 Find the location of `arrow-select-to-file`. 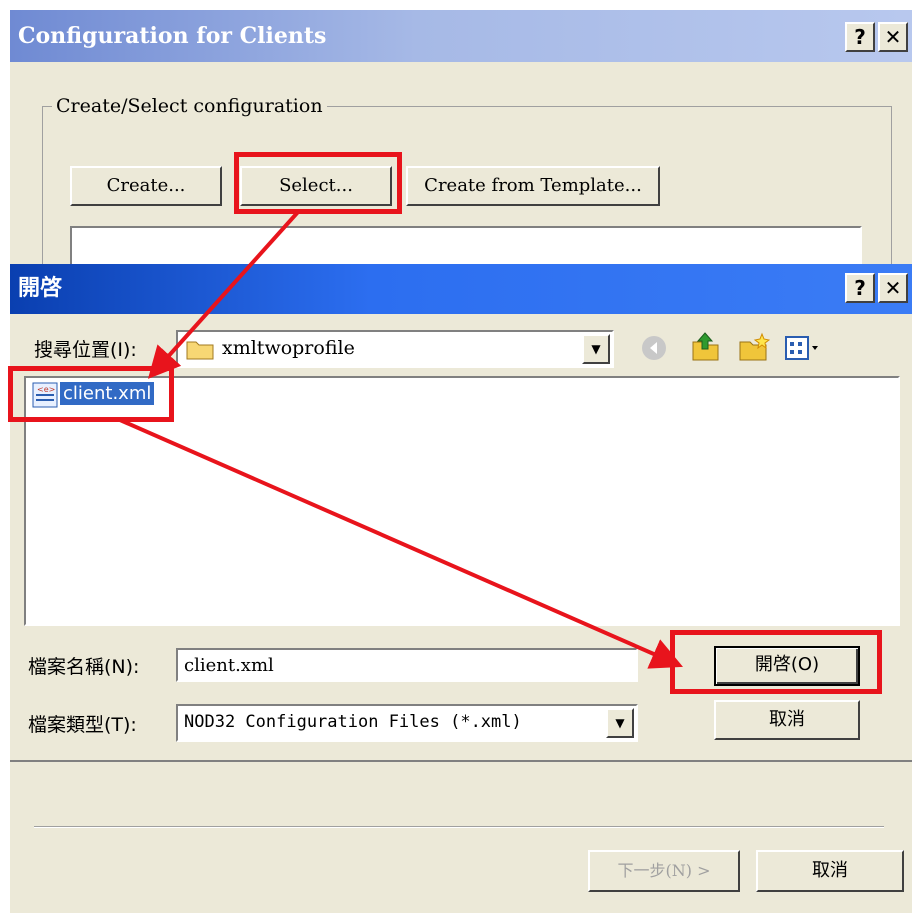

arrow-select-to-file is located at coordinates (223, 294).